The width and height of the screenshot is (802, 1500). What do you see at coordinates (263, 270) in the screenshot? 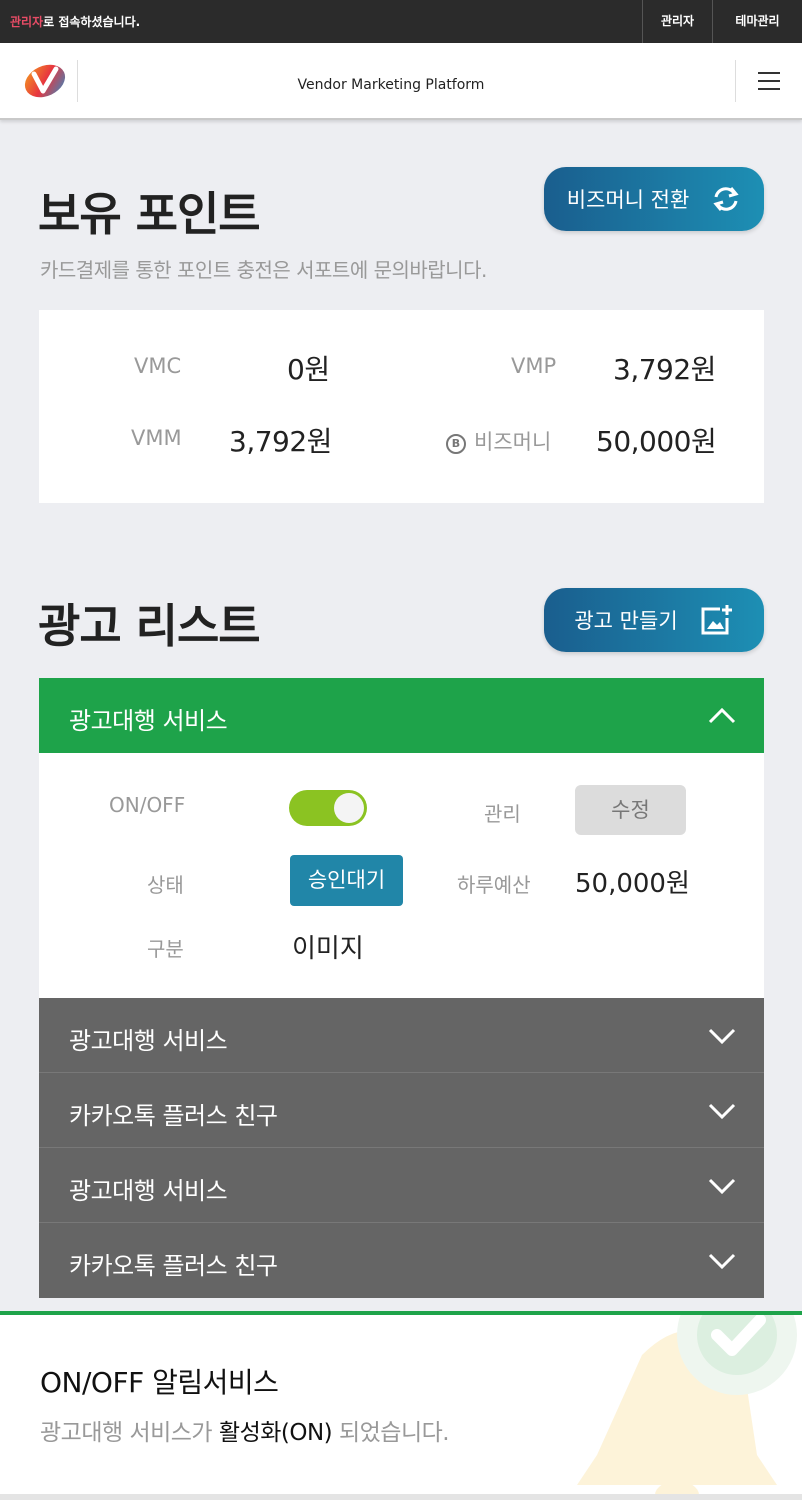
I see `points-subtitle: 카드결제를 통한 포인트 충전은 서포트에 문의바랍니다.` at bounding box center [263, 270].